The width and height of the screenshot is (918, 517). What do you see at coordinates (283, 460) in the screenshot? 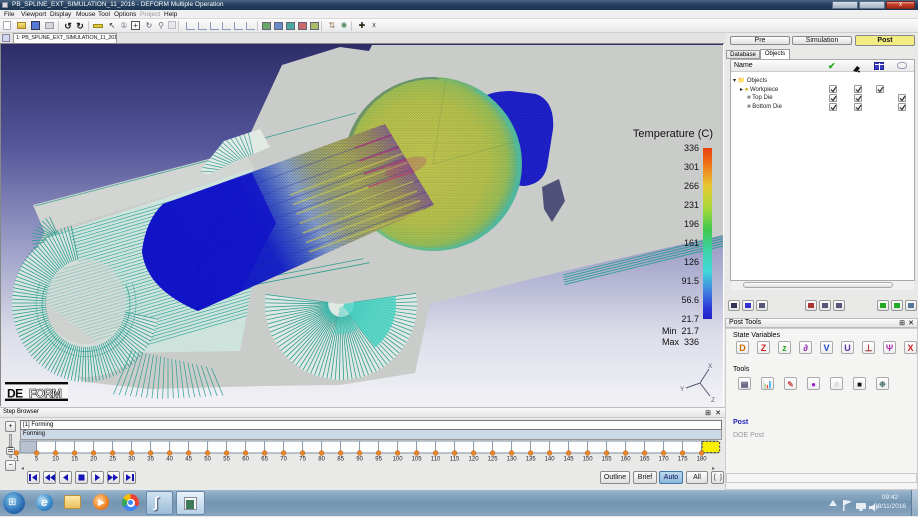
I see `svg-text: 70` at bounding box center [283, 460].